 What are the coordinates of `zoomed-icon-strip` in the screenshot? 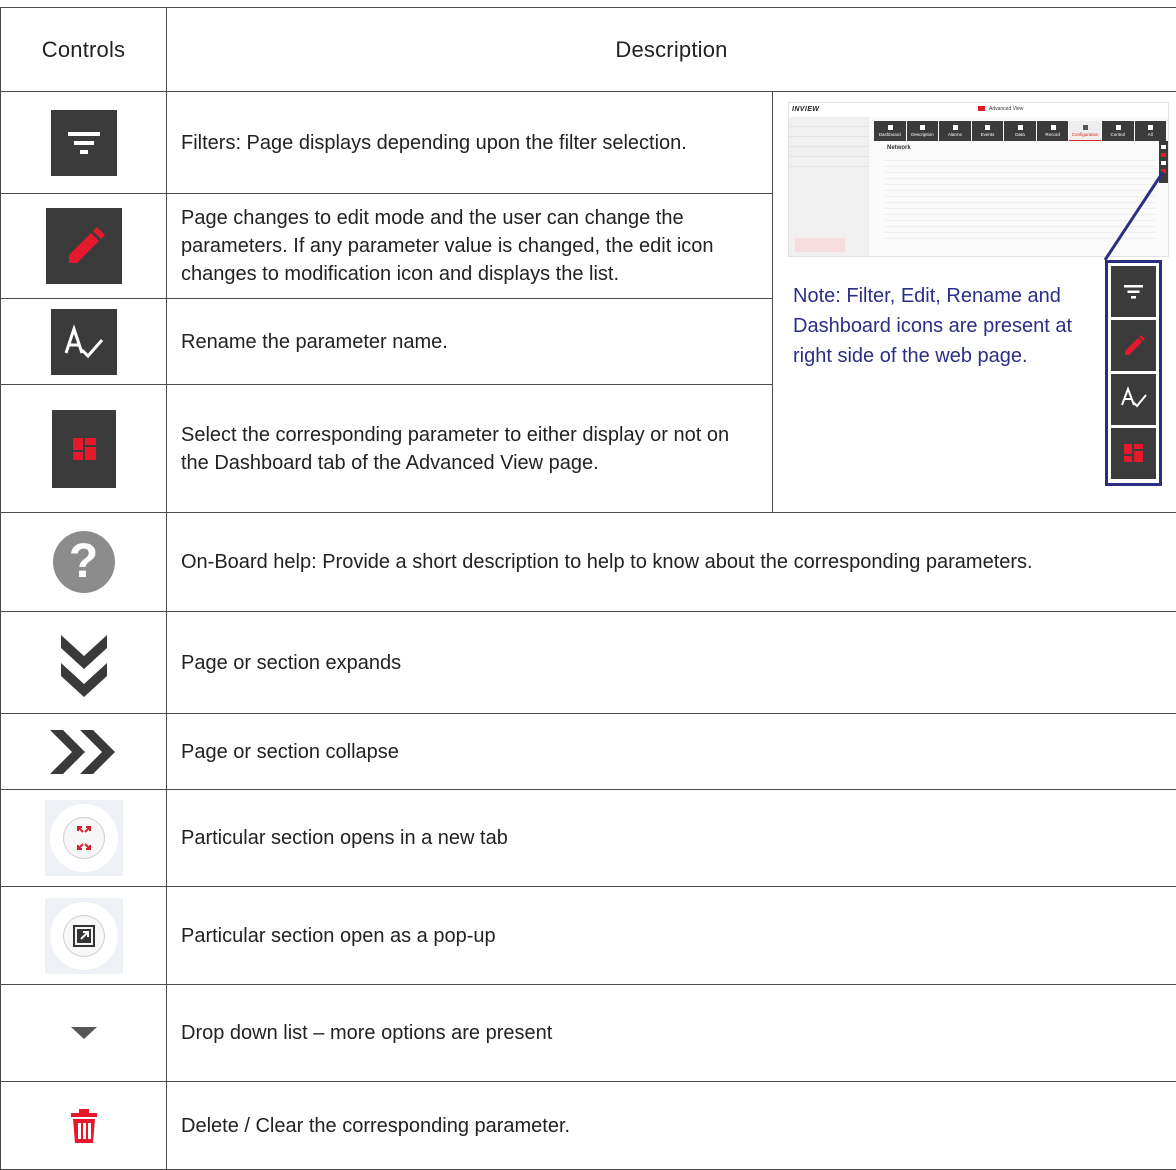 It's located at (1133, 373).